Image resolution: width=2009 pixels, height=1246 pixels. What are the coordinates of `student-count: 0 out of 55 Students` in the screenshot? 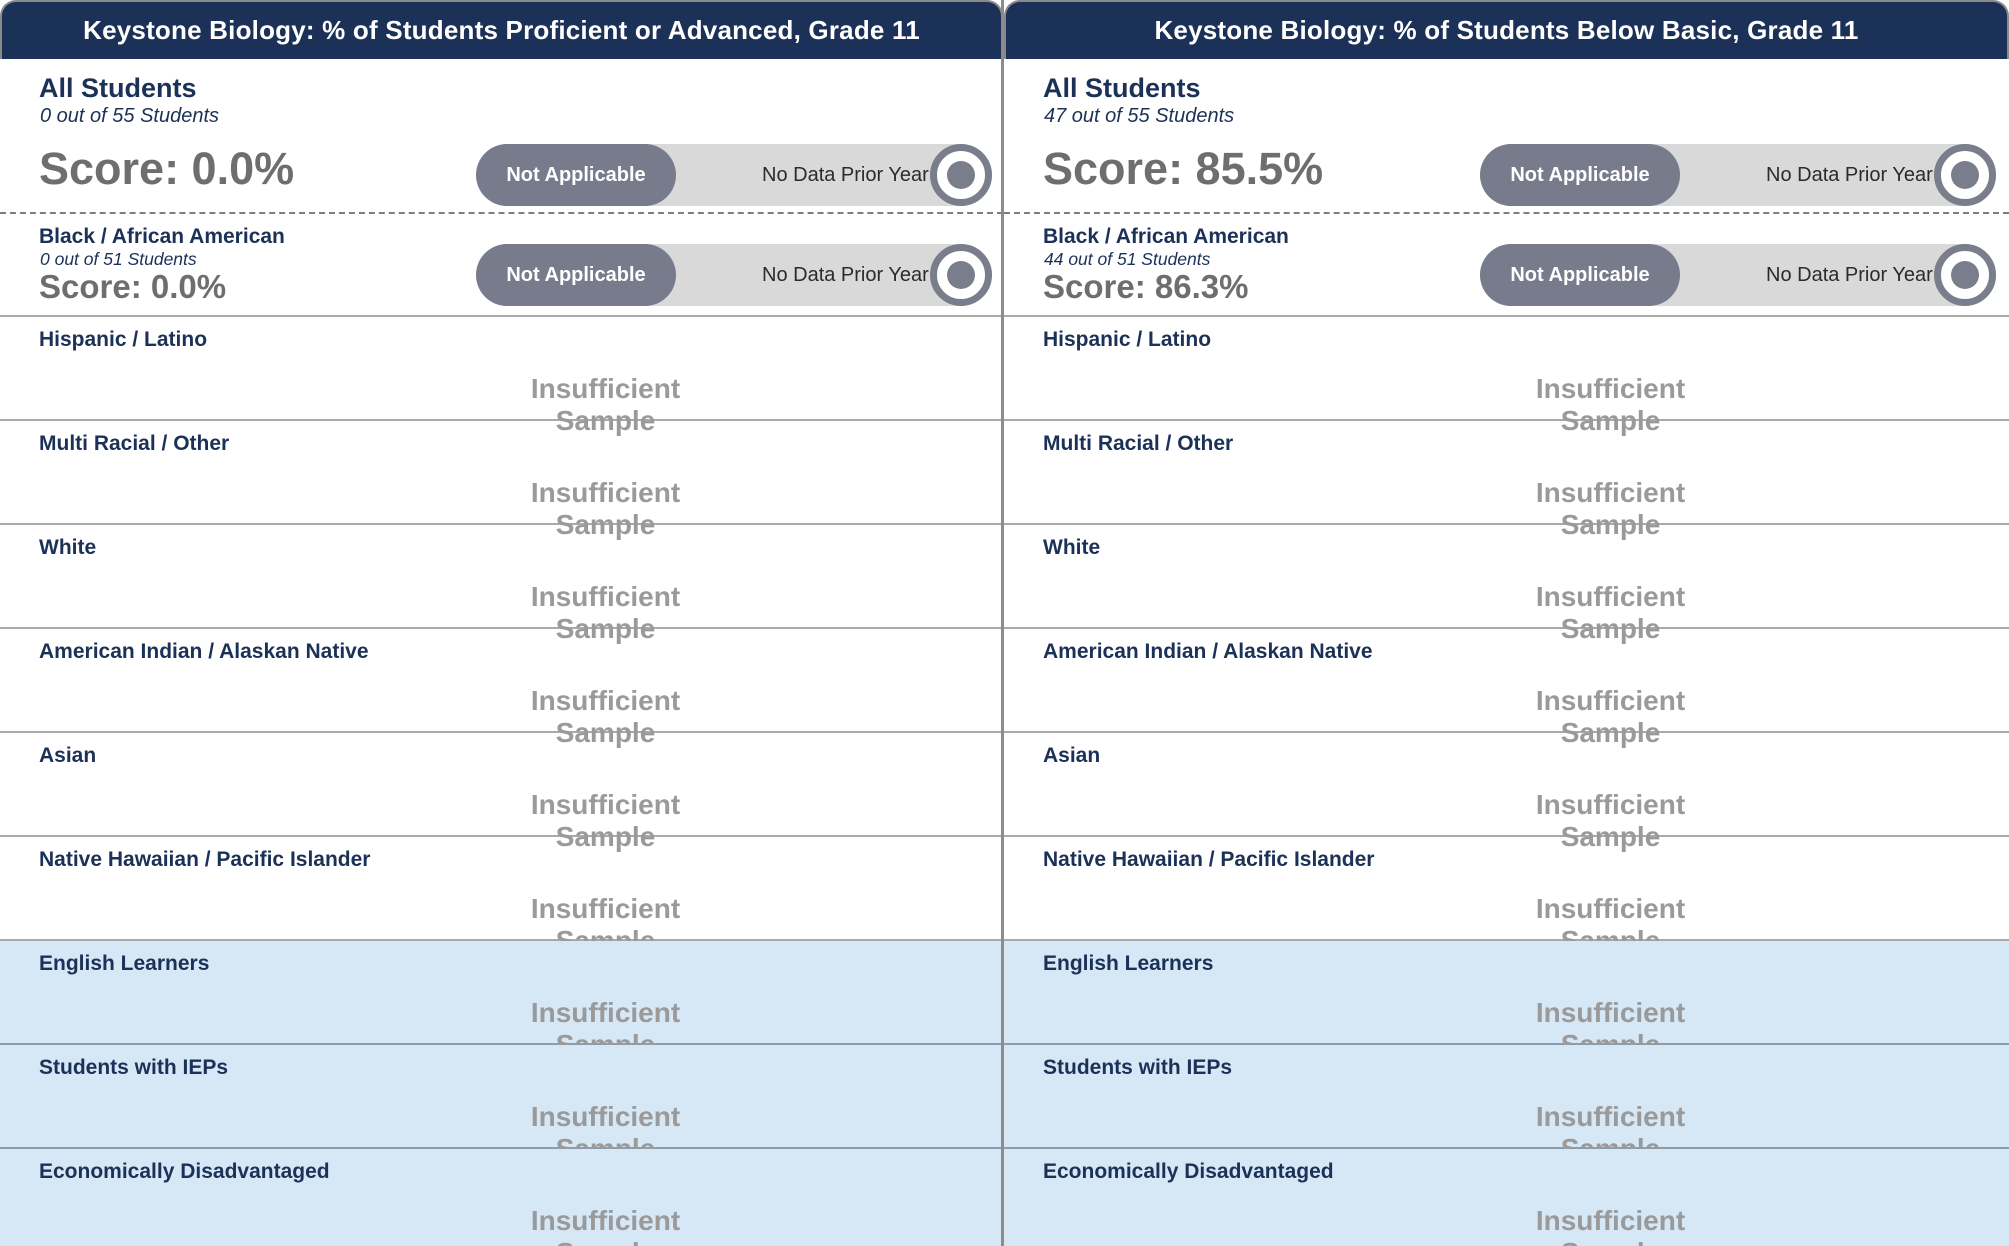 It's located at (130, 116).